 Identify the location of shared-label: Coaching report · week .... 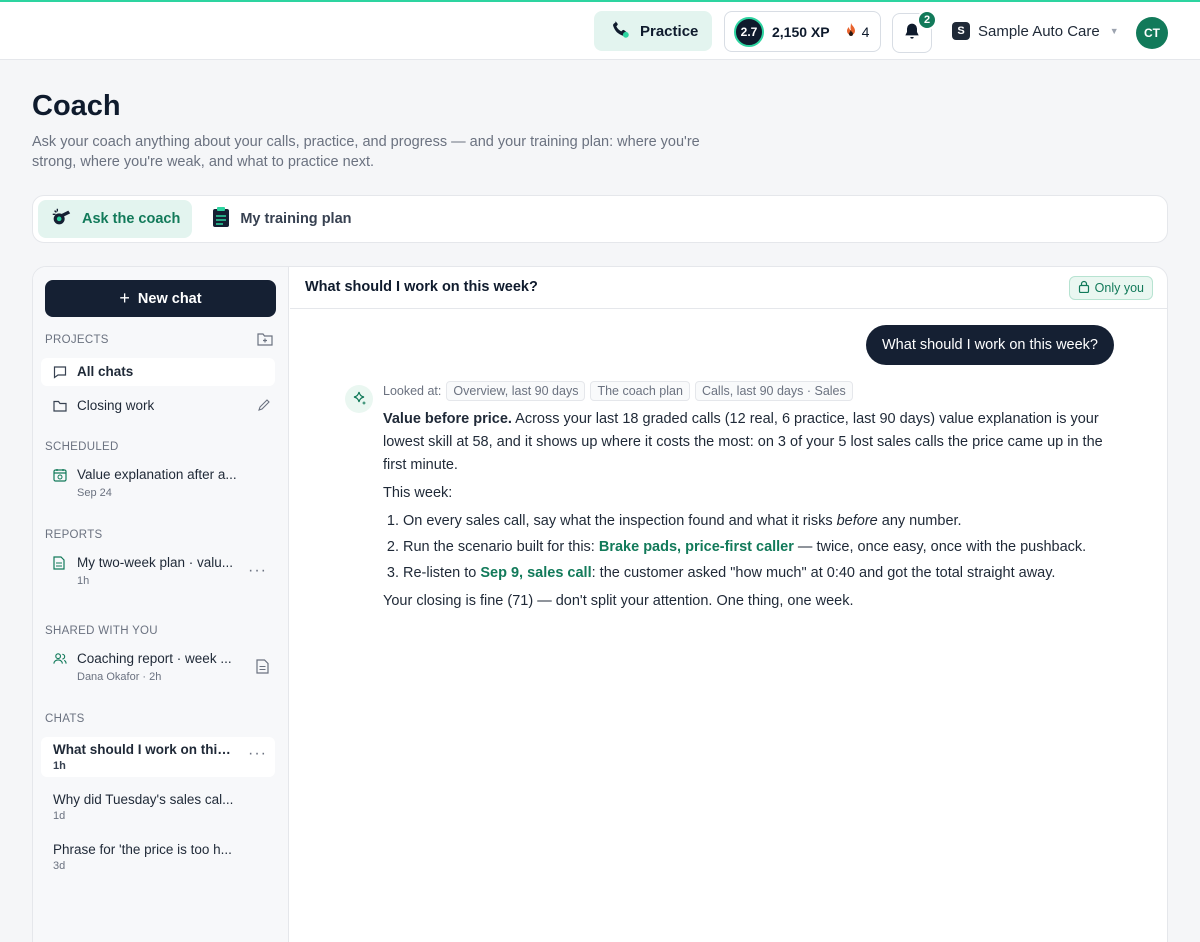
(154, 658).